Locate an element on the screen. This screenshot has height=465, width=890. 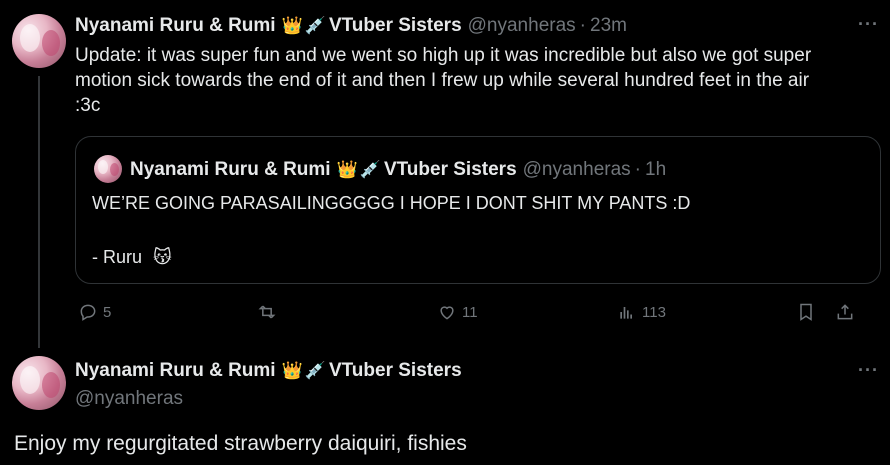
heart-icon is located at coordinates (447, 313).